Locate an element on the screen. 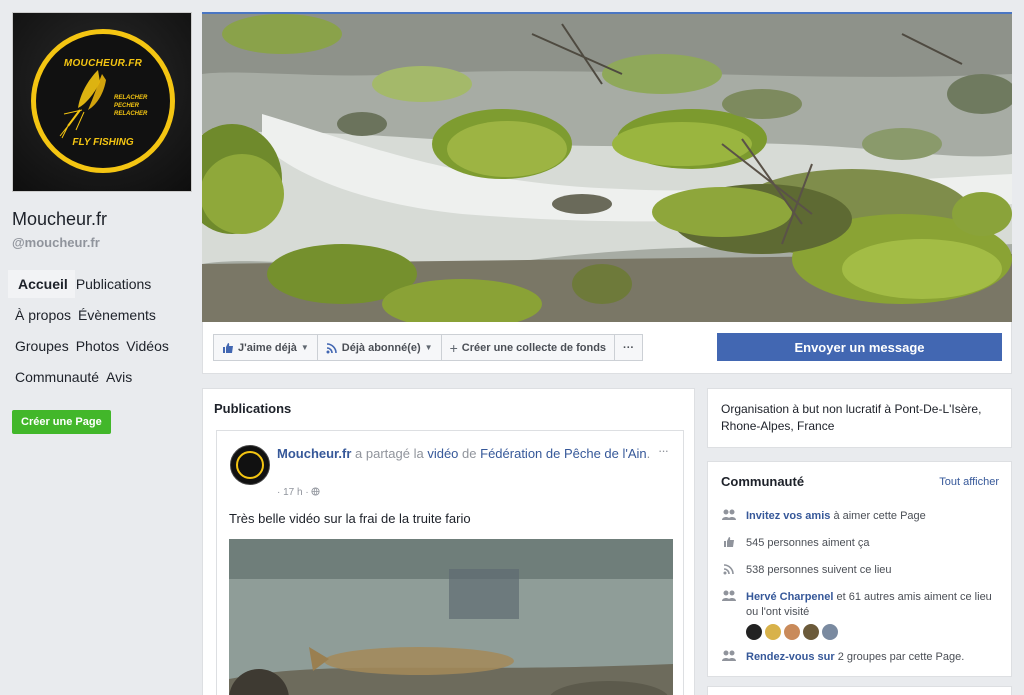 The width and height of the screenshot is (1024, 695). invite-friends-link: Invitez vos amis is located at coordinates (788, 516).